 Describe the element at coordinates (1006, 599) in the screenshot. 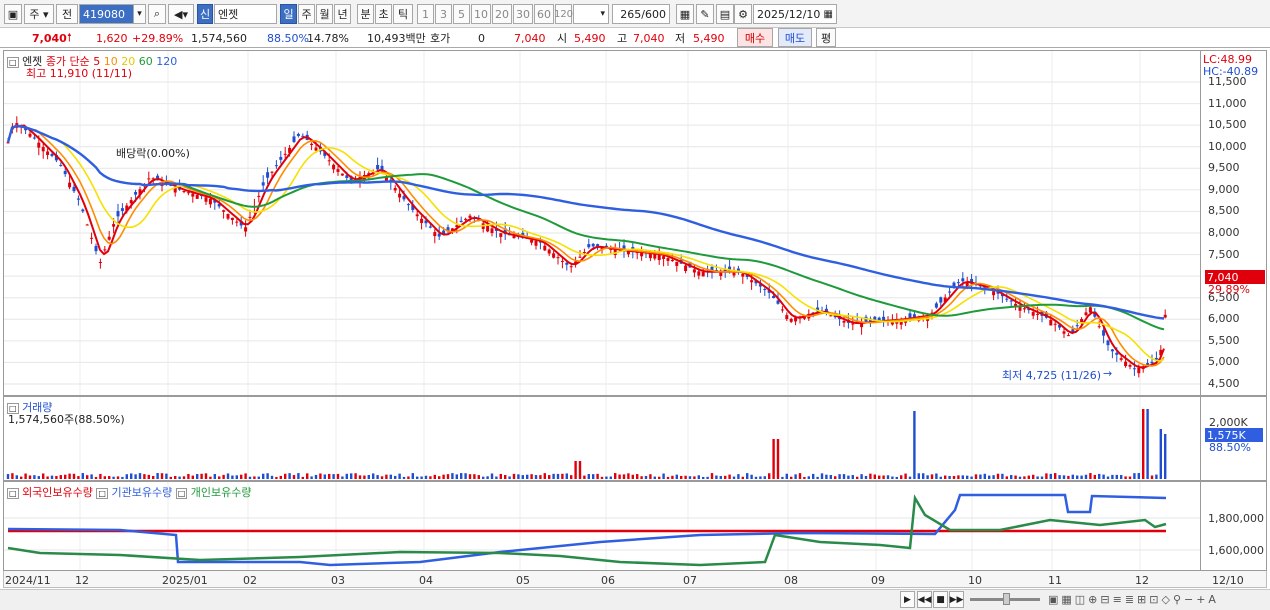

I see `slider-handle` at that location.